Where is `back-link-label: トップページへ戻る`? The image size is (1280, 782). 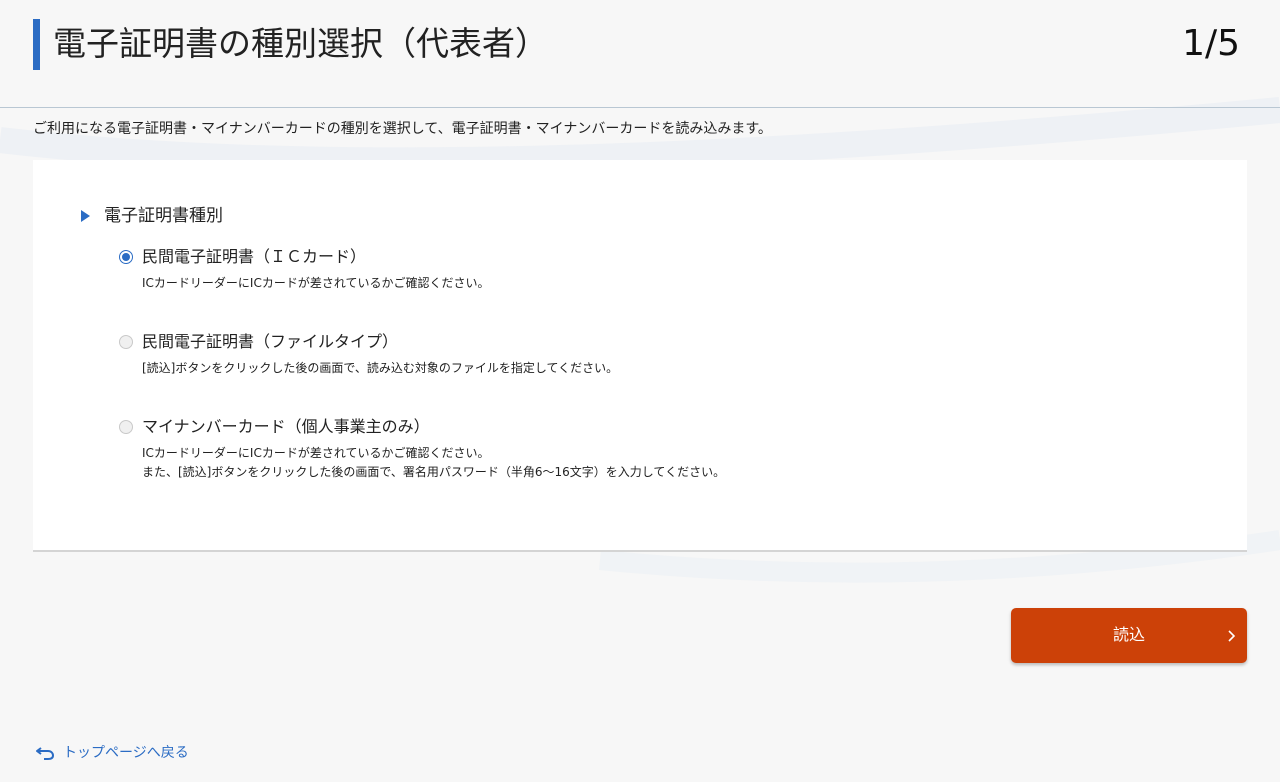
back-link-label: トップページへ戻る is located at coordinates (126, 753).